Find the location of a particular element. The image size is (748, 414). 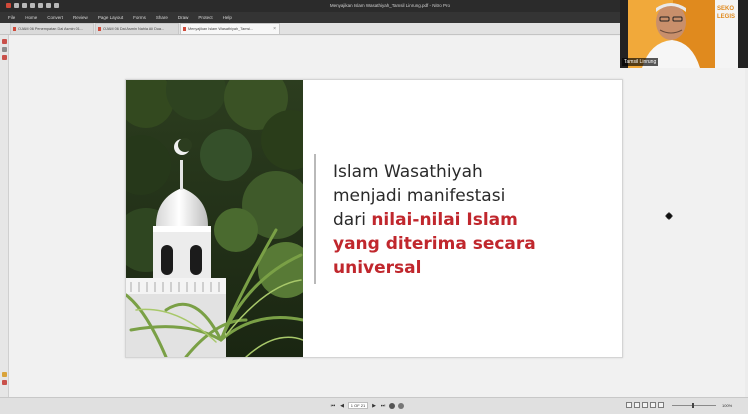

fit-page-icon is located at coordinates (661, 405).